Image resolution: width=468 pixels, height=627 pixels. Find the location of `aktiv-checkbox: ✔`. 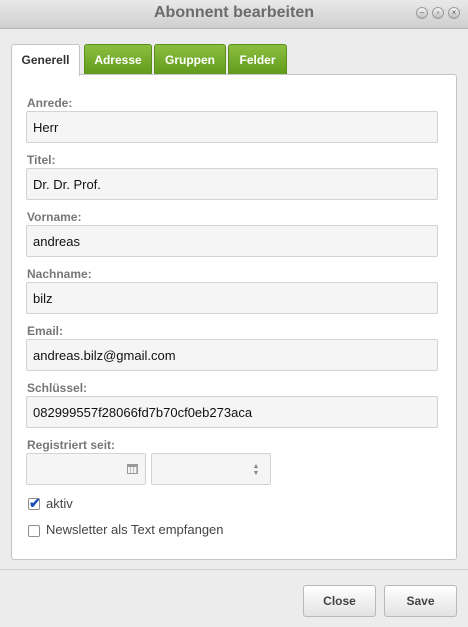

aktiv-checkbox: ✔ is located at coordinates (34, 503).